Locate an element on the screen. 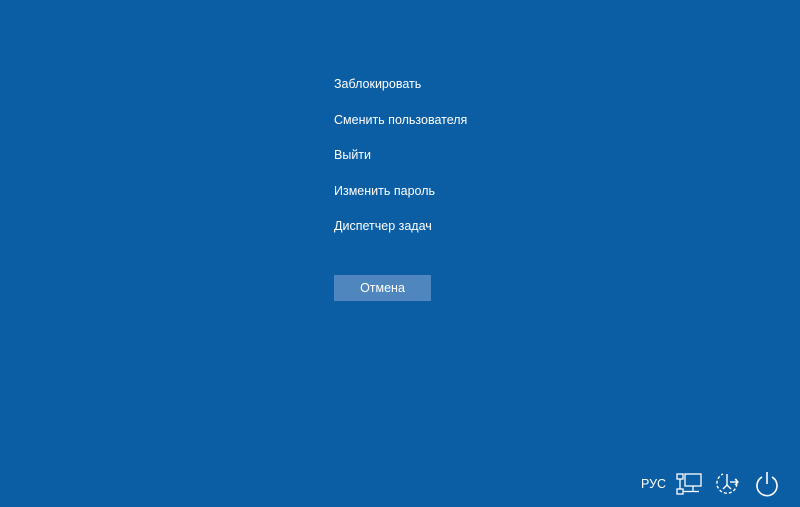 The image size is (800, 507). language-indicator: РУС is located at coordinates (653, 484).